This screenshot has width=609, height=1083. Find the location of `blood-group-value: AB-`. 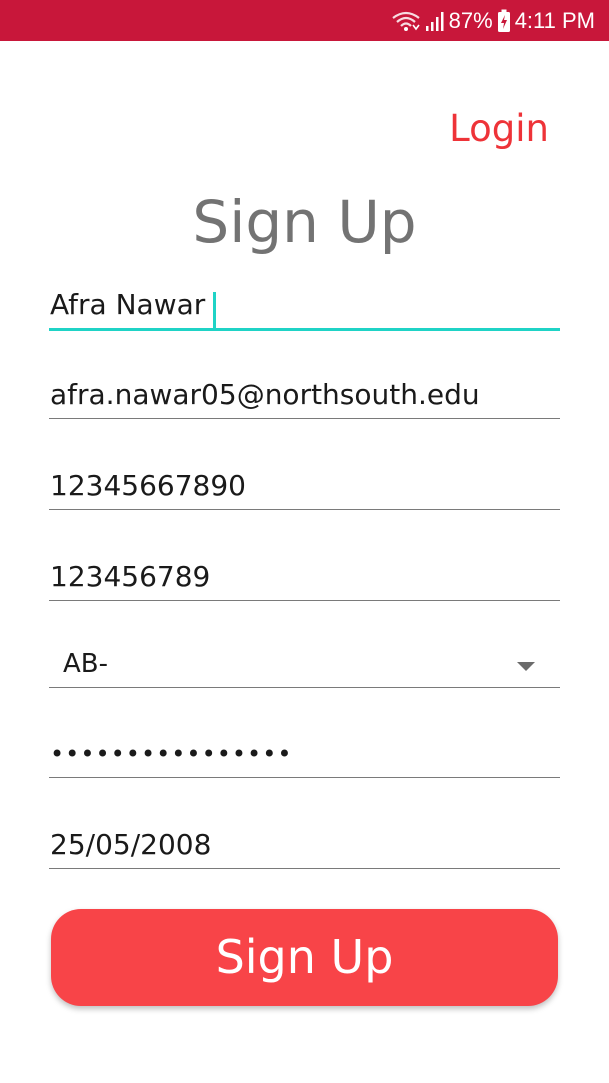

blood-group-value: AB- is located at coordinates (86, 664).